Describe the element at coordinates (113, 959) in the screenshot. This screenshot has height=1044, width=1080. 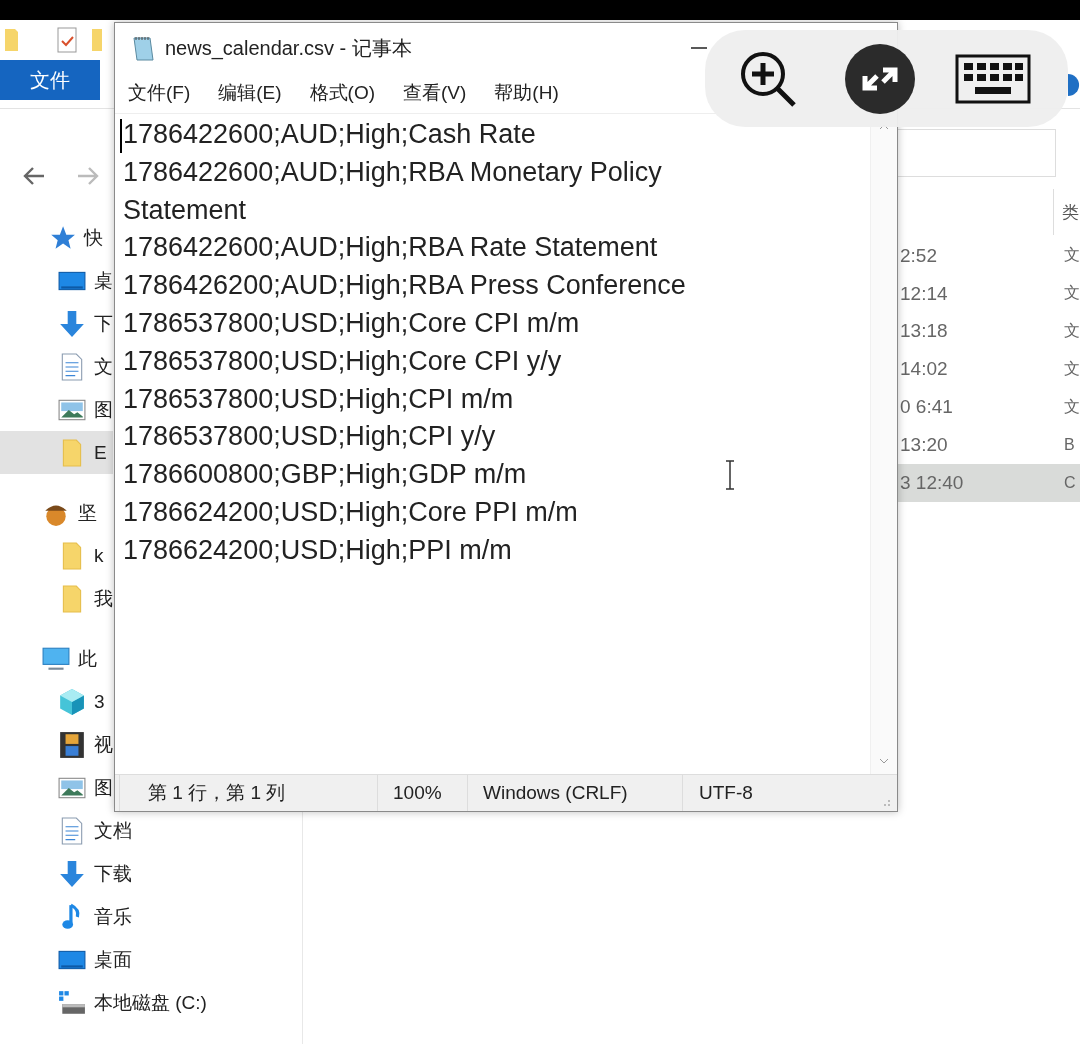
I see `sidebar-label: 桌面` at that location.